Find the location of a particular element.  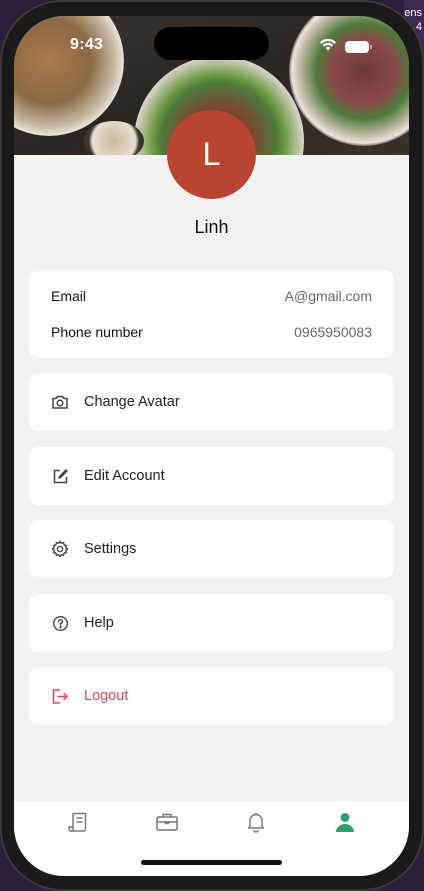

dynamic-island is located at coordinates (211, 43).